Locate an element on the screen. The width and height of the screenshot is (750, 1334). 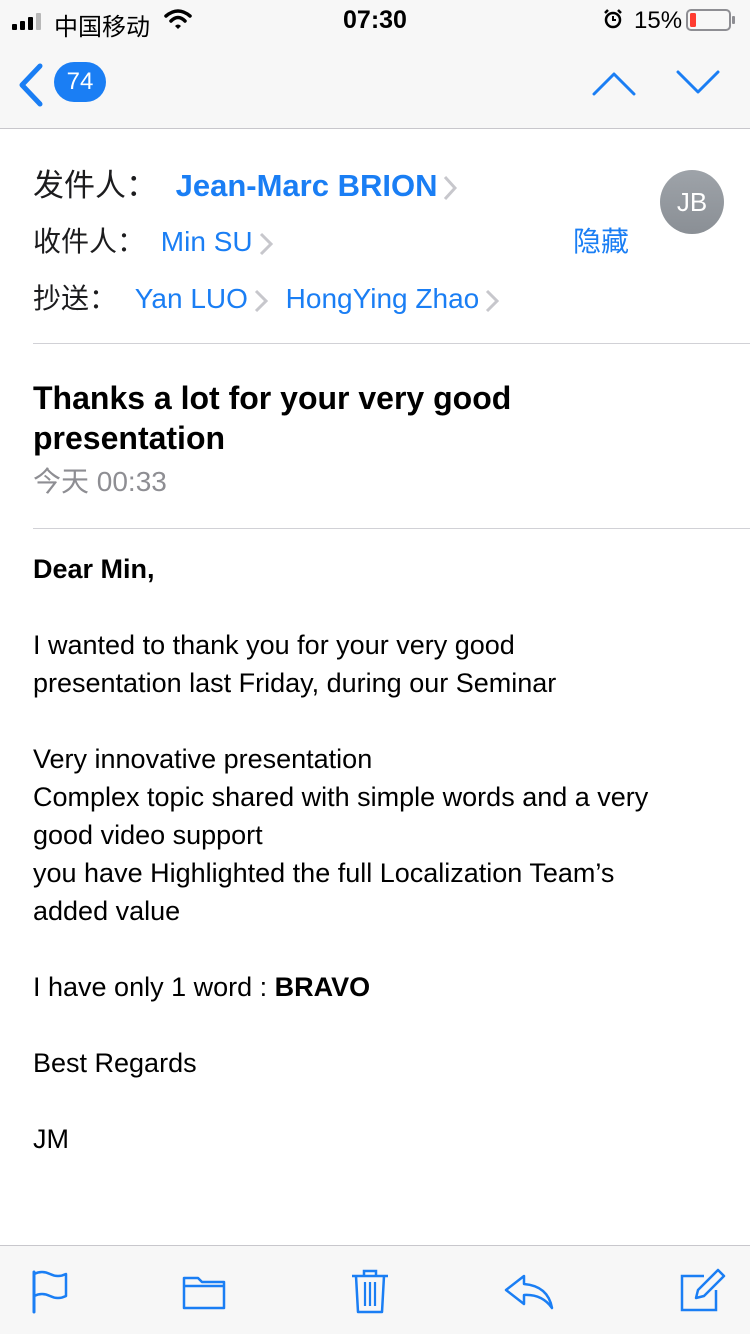
cc-row: 抄送： Yan LUO HongYing Zhao is located at coordinates (266, 297).